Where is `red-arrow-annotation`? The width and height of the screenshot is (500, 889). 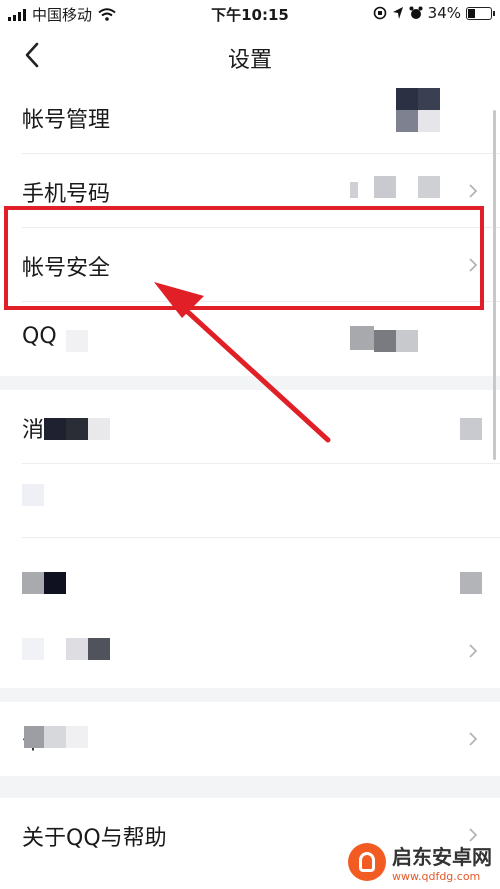
red-arrow-annotation is located at coordinates (242, 362).